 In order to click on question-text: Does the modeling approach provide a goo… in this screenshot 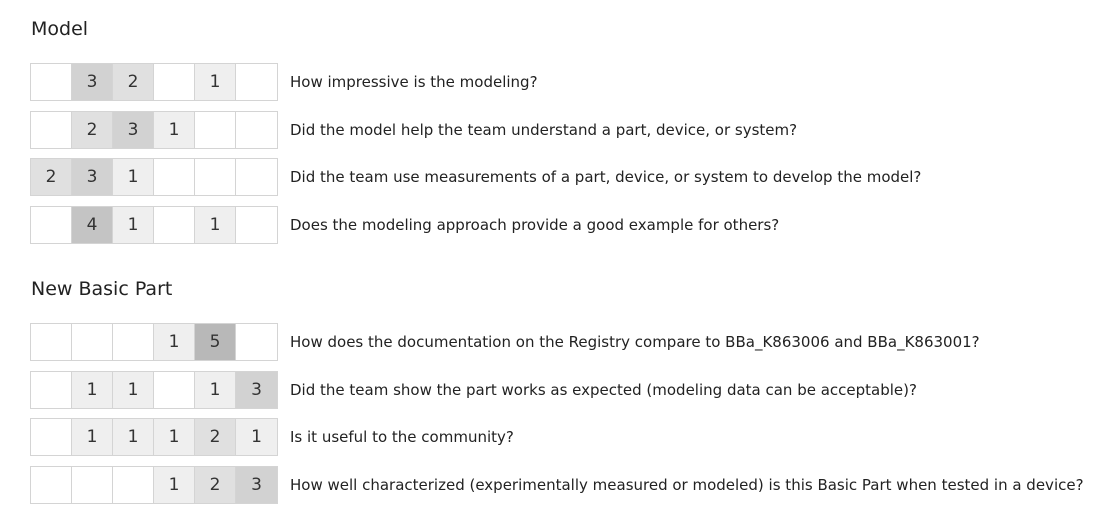, I will do `click(535, 225)`.